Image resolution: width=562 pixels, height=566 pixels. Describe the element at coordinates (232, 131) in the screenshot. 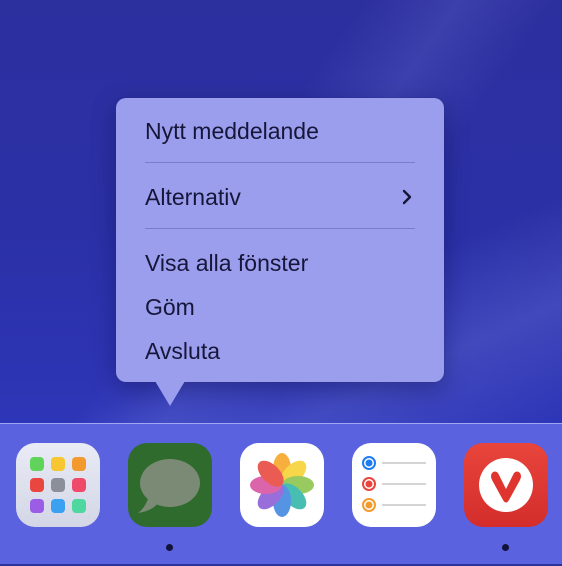

I see `menu-item-label: Nytt meddelande` at that location.